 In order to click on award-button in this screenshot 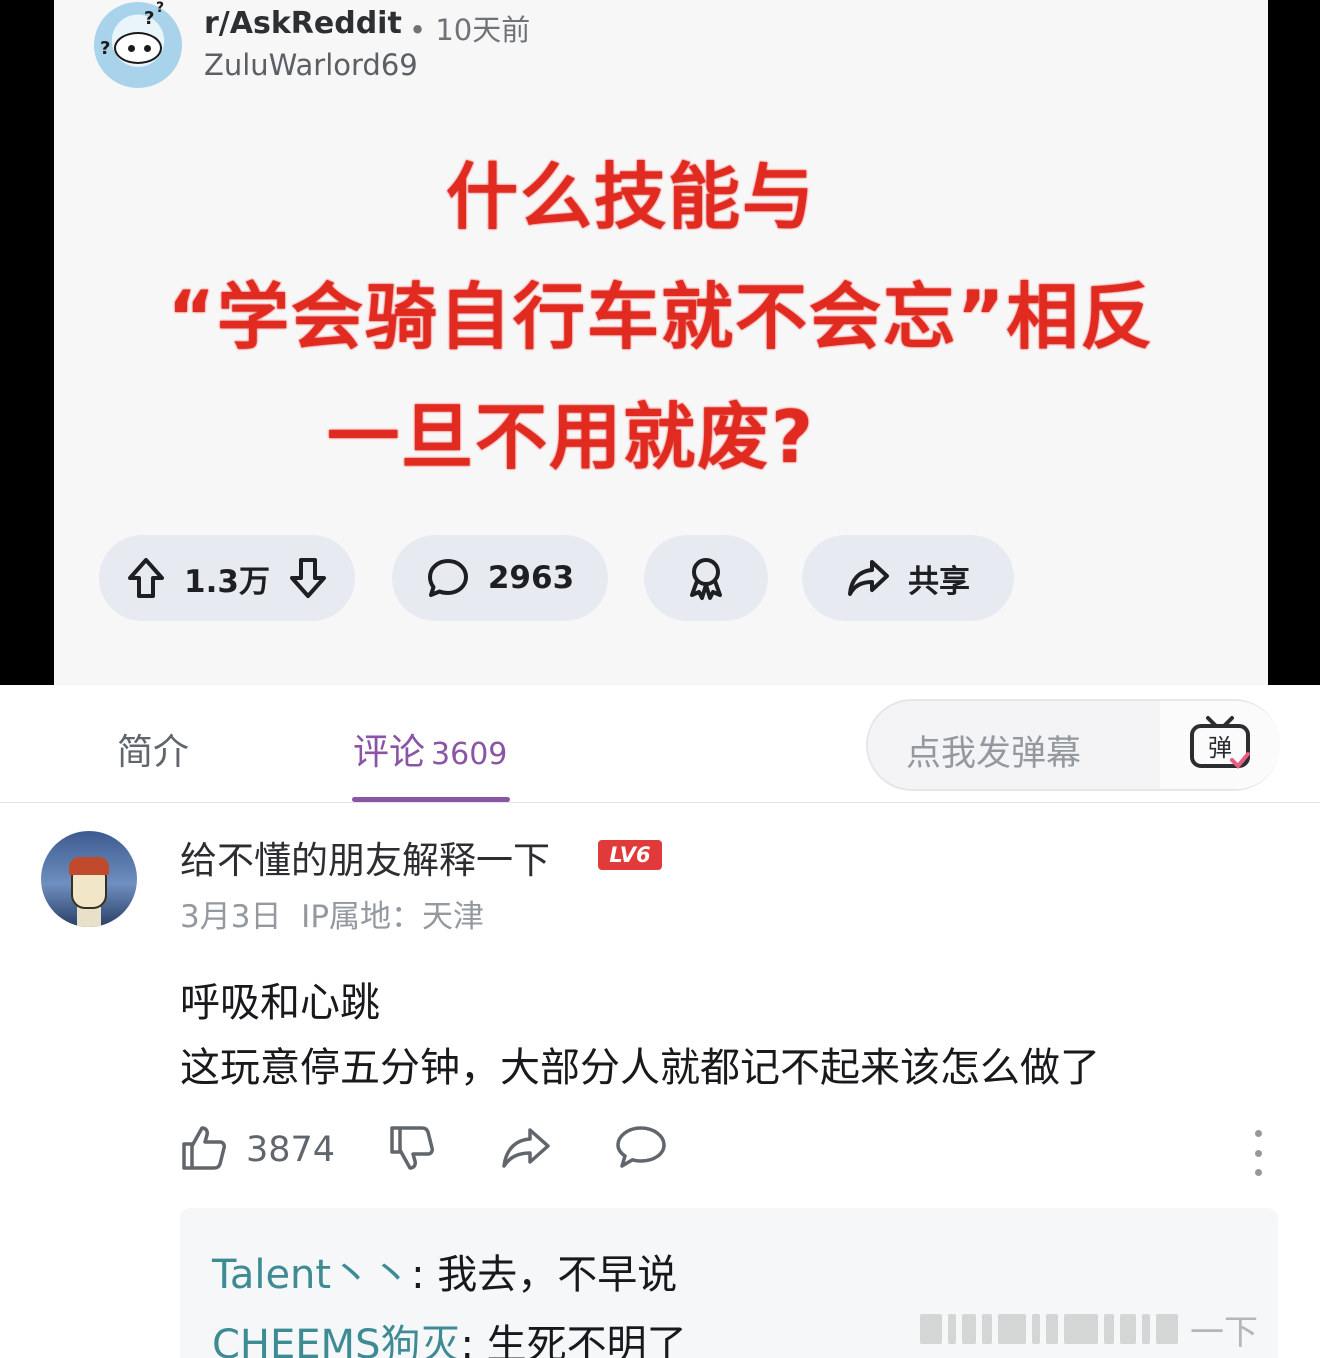, I will do `click(706, 578)`.